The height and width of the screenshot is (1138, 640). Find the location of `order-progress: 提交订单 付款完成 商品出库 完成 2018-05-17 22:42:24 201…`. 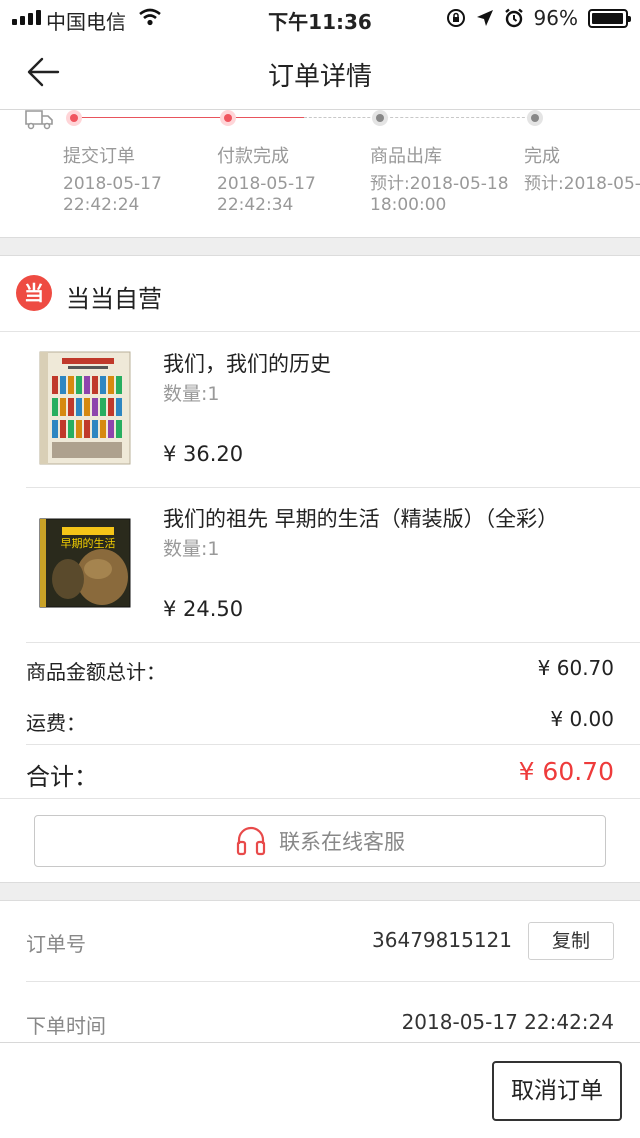

order-progress: 提交订单 付款完成 商品出库 完成 2018-05-17 22:42:24 201… is located at coordinates (320, 174).